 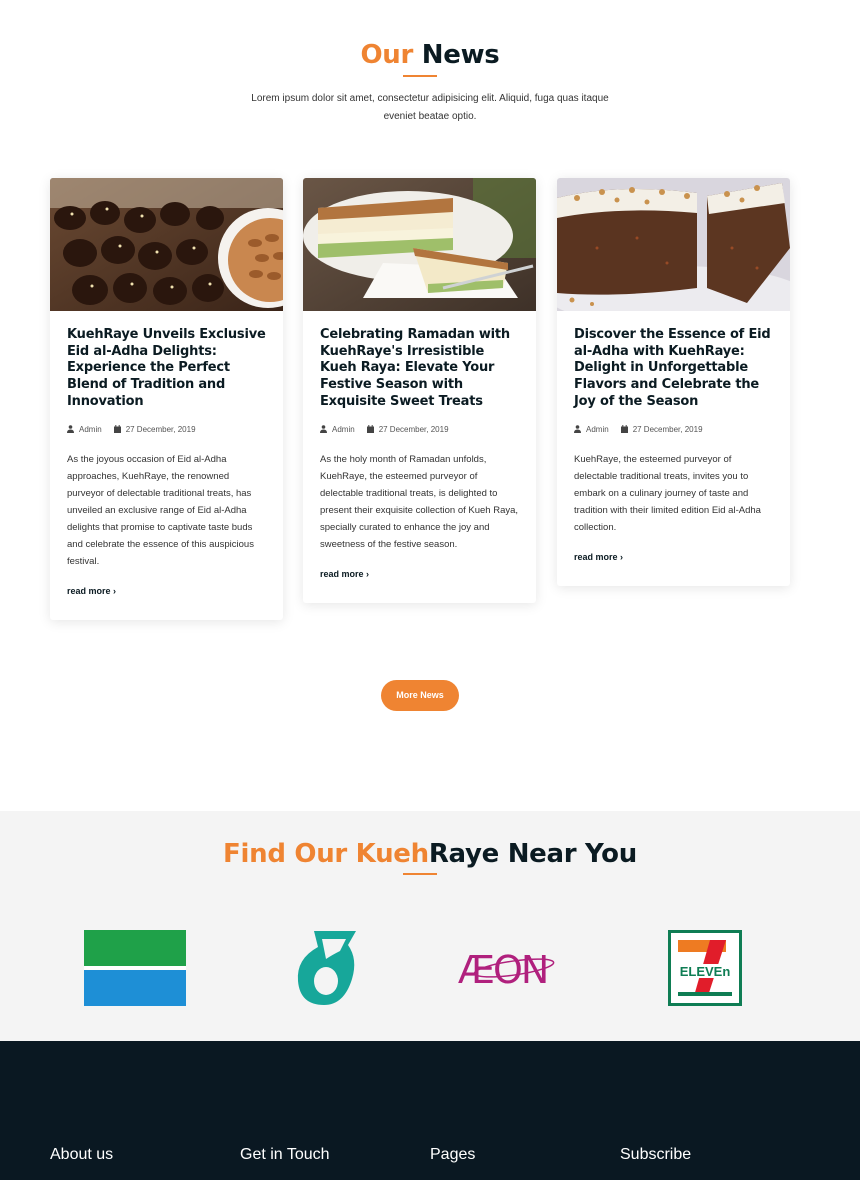 I want to click on layered-cake-image, so click(x=419, y=244).